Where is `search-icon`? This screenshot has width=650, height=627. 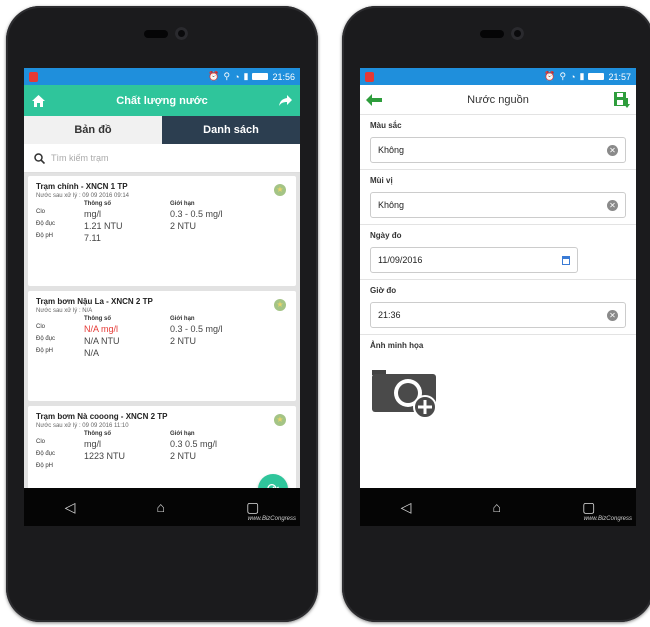
search-icon is located at coordinates (39, 158).